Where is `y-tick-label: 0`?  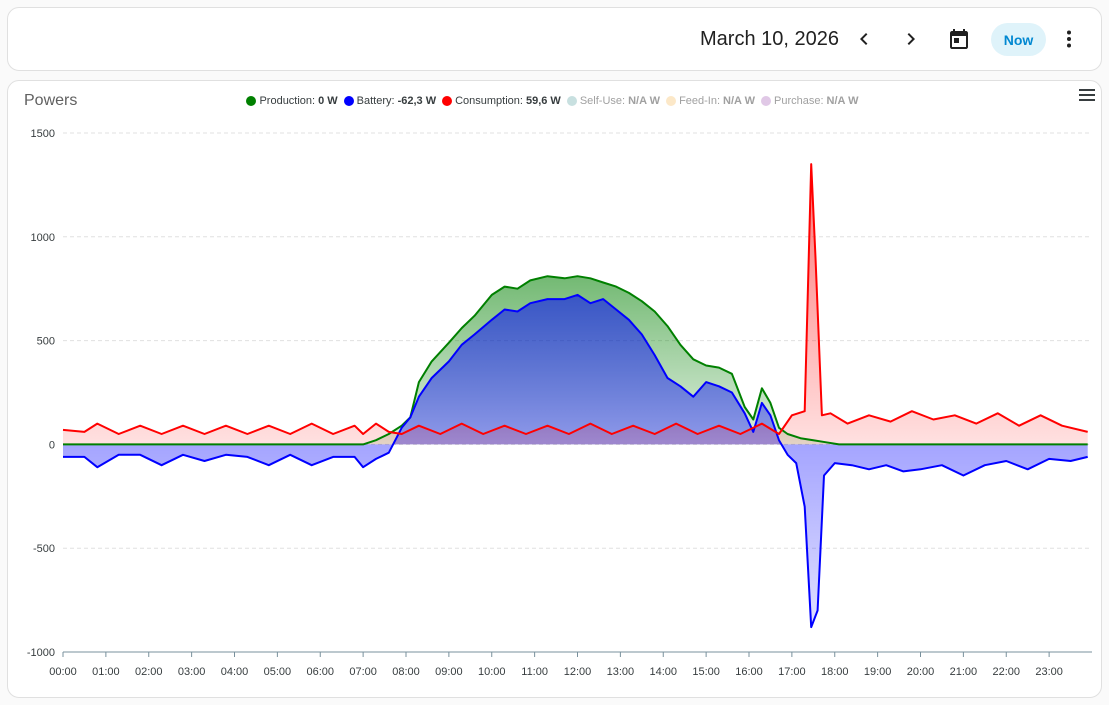
y-tick-label: 0 is located at coordinates (52, 445).